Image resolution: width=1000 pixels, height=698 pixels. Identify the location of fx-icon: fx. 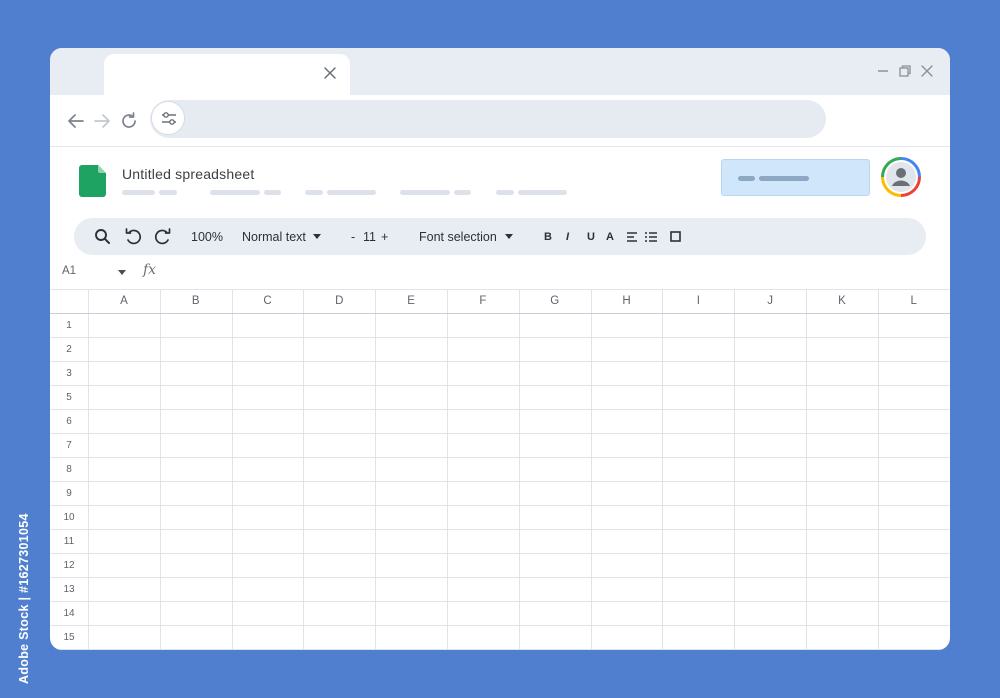
(150, 270).